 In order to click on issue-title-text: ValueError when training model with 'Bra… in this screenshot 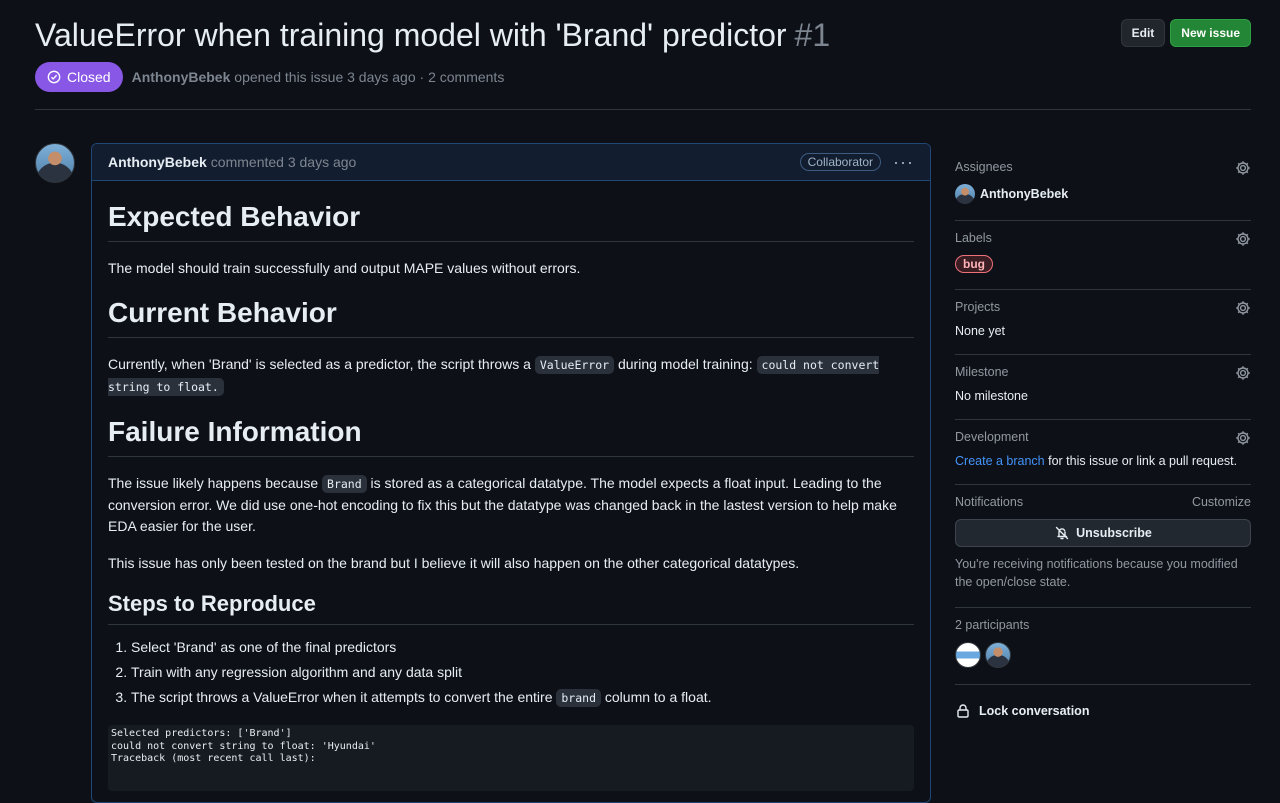, I will do `click(411, 35)`.